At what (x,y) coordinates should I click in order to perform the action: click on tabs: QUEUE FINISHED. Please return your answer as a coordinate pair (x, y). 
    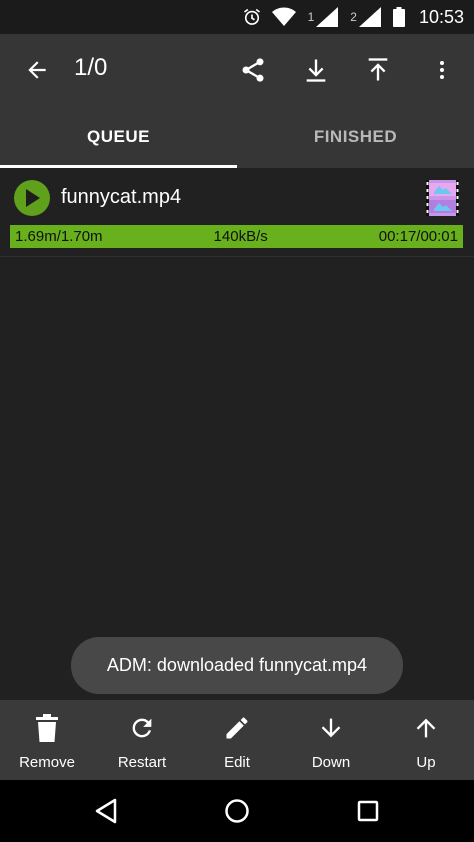
    Looking at the image, I should click on (237, 137).